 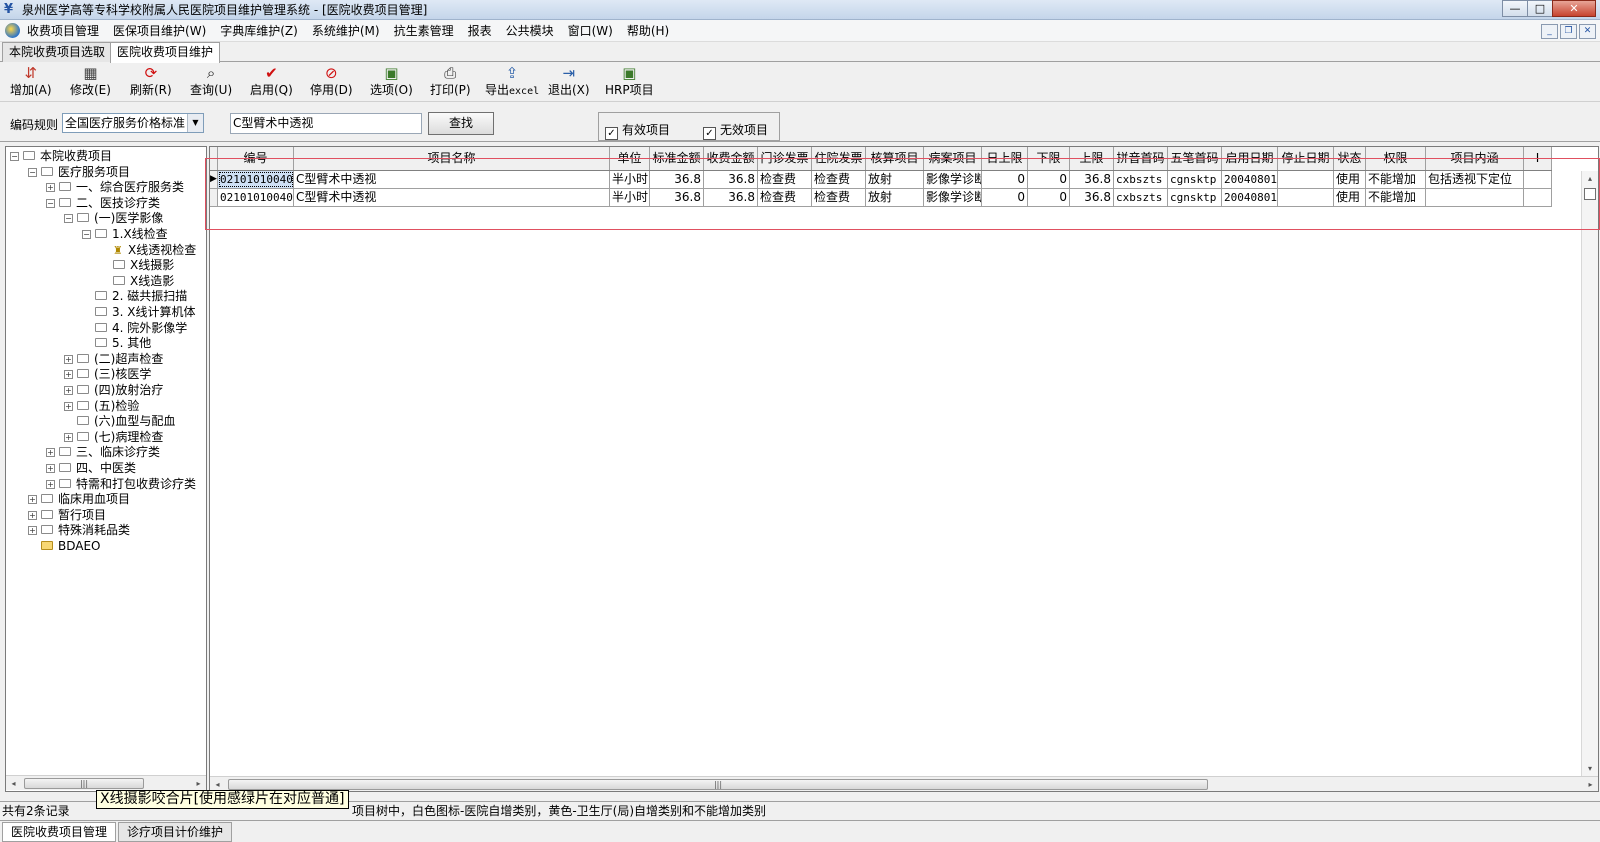 I want to click on tree-hscrollbar: ◂ ||| ▸, so click(x=106, y=782).